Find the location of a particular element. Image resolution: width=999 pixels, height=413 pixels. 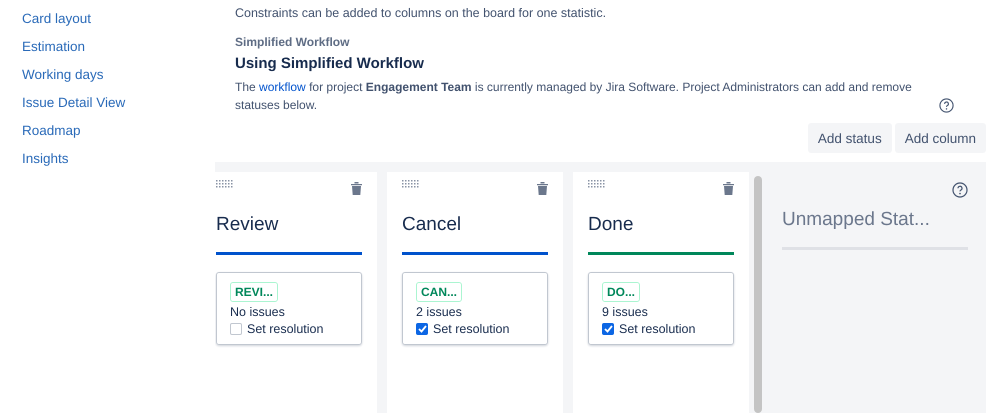

section-heading: Using Simplified Workflow is located at coordinates (330, 63).